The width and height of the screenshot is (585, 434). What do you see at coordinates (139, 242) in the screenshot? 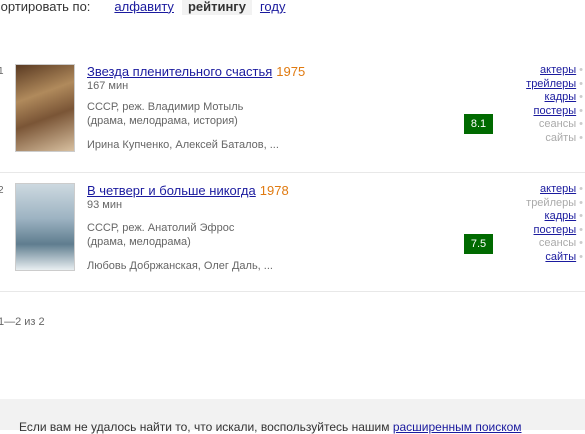
I see `movie-genres: (драма, мелодрама)` at bounding box center [139, 242].